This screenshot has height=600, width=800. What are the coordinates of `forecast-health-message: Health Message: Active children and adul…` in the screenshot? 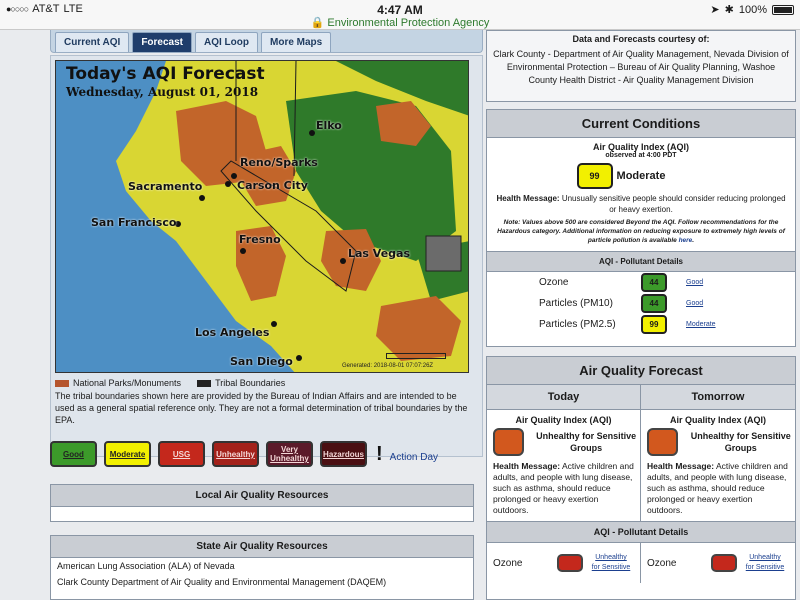 It's located at (718, 488).